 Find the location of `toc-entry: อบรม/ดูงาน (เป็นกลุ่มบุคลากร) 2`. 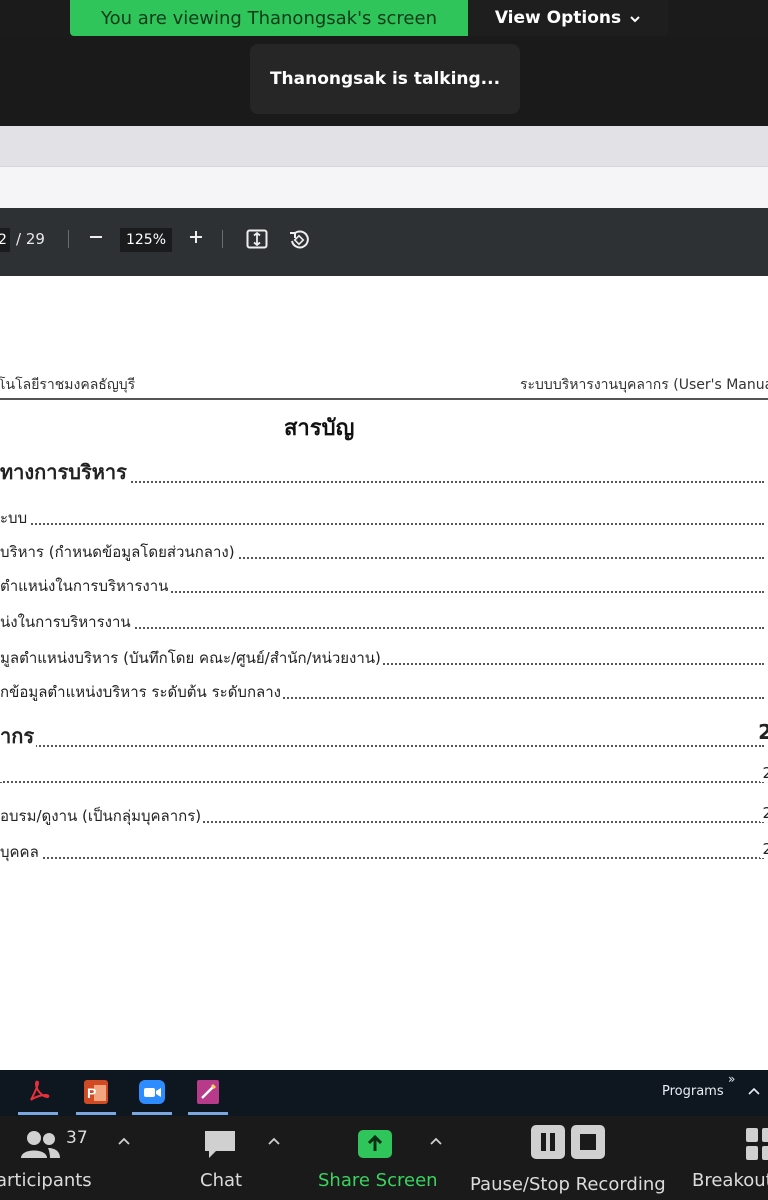

toc-entry: อบรม/ดูงาน (เป็นกลุ่มบุคลากร) 2 is located at coordinates (384, 815).